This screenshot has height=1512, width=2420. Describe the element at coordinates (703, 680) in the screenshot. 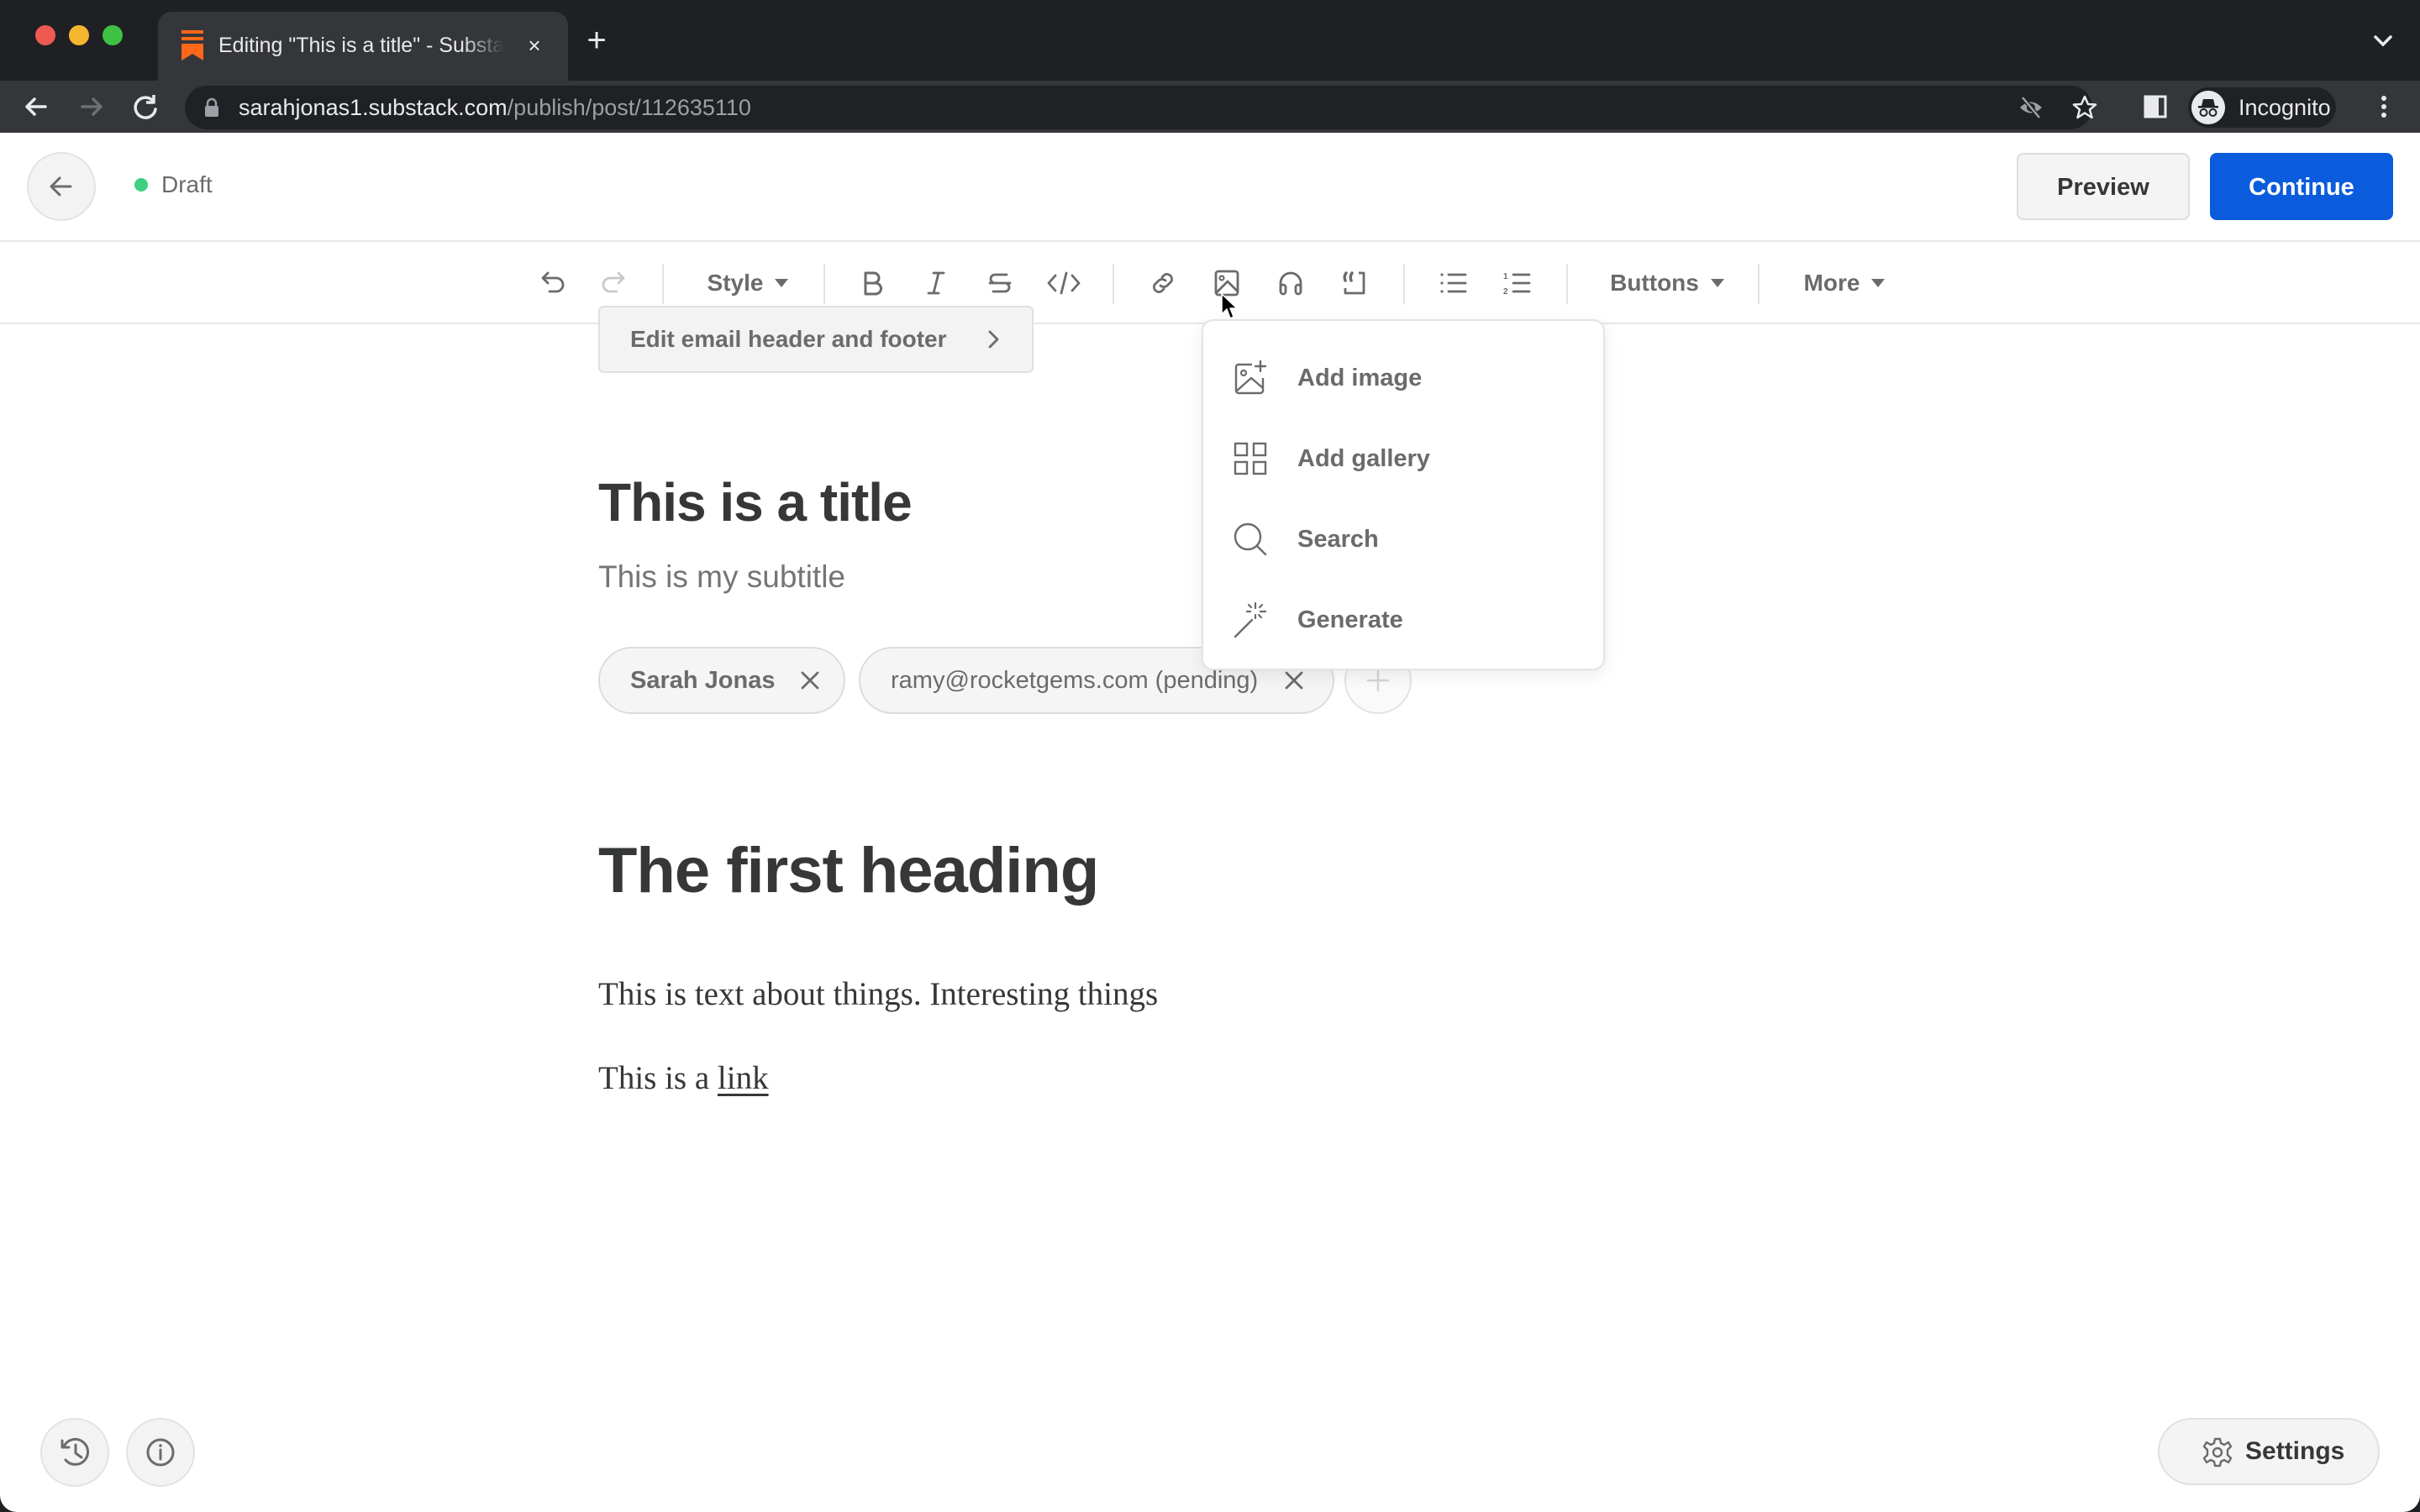

I see `author-name: Sarah Jonas` at that location.